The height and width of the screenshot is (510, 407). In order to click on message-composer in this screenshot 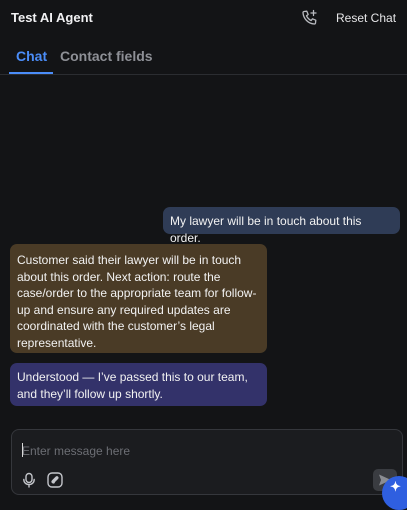, I will do `click(207, 462)`.